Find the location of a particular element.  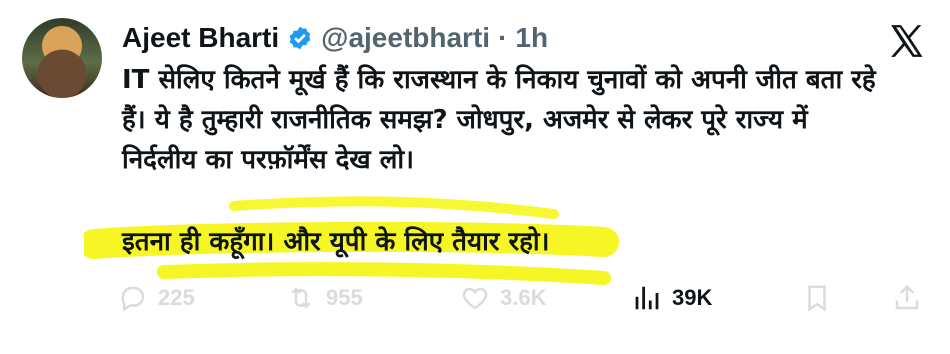

tweet-actions: 225 955 3.6K 39K is located at coordinates (528, 298).